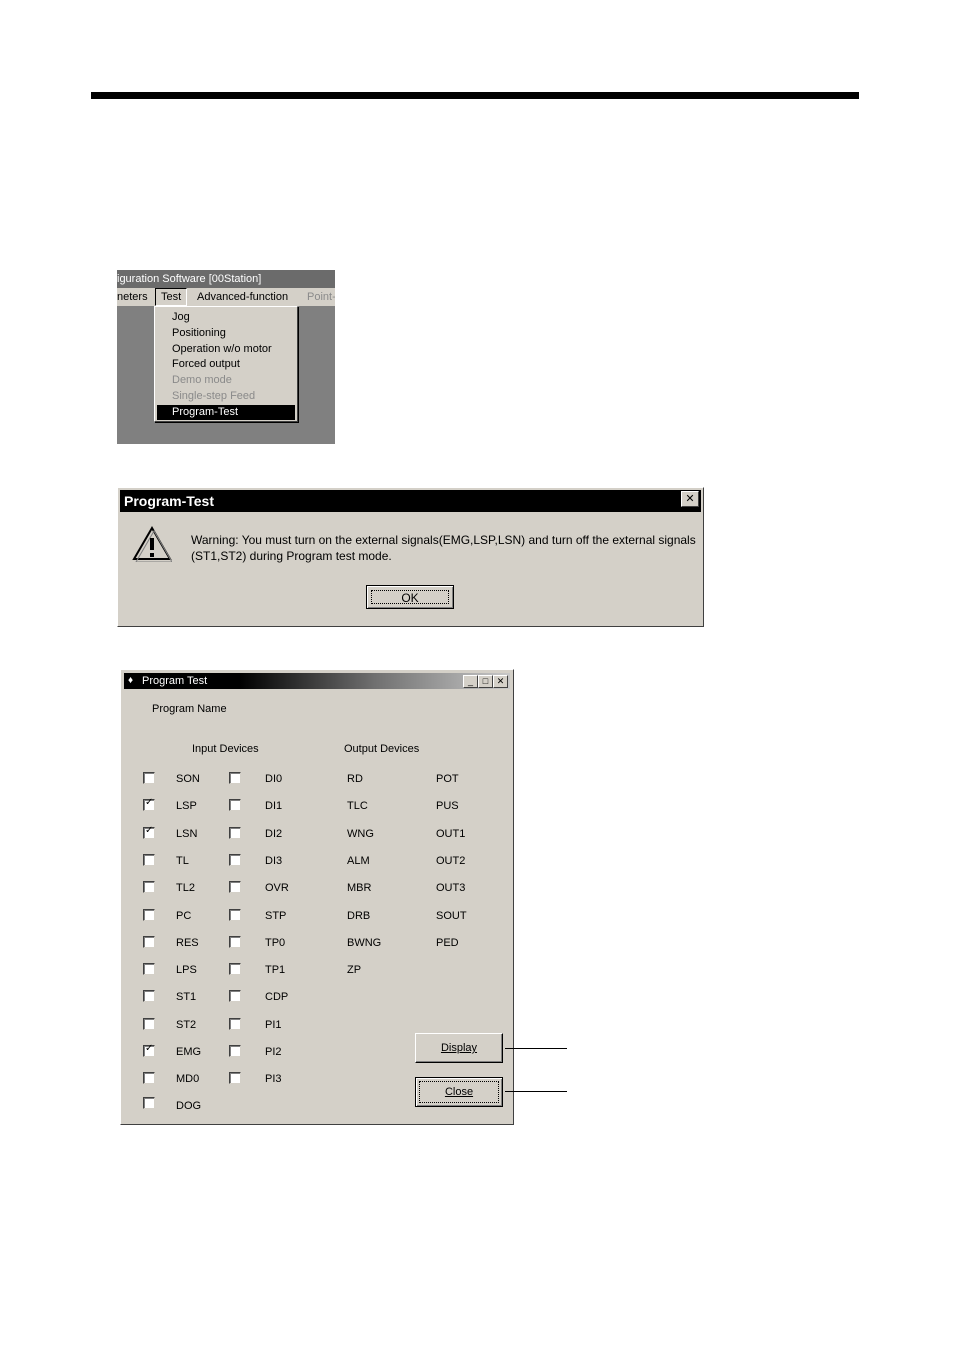 This screenshot has height=1351, width=954. I want to click on input-device-label: ST1, so click(186, 997).